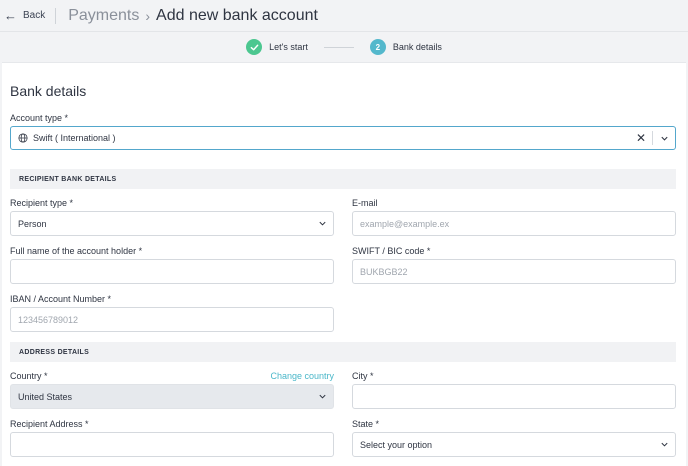 The image size is (688, 466). Describe the element at coordinates (514, 271) in the screenshot. I see `swift-input: BUKBGB22` at that location.